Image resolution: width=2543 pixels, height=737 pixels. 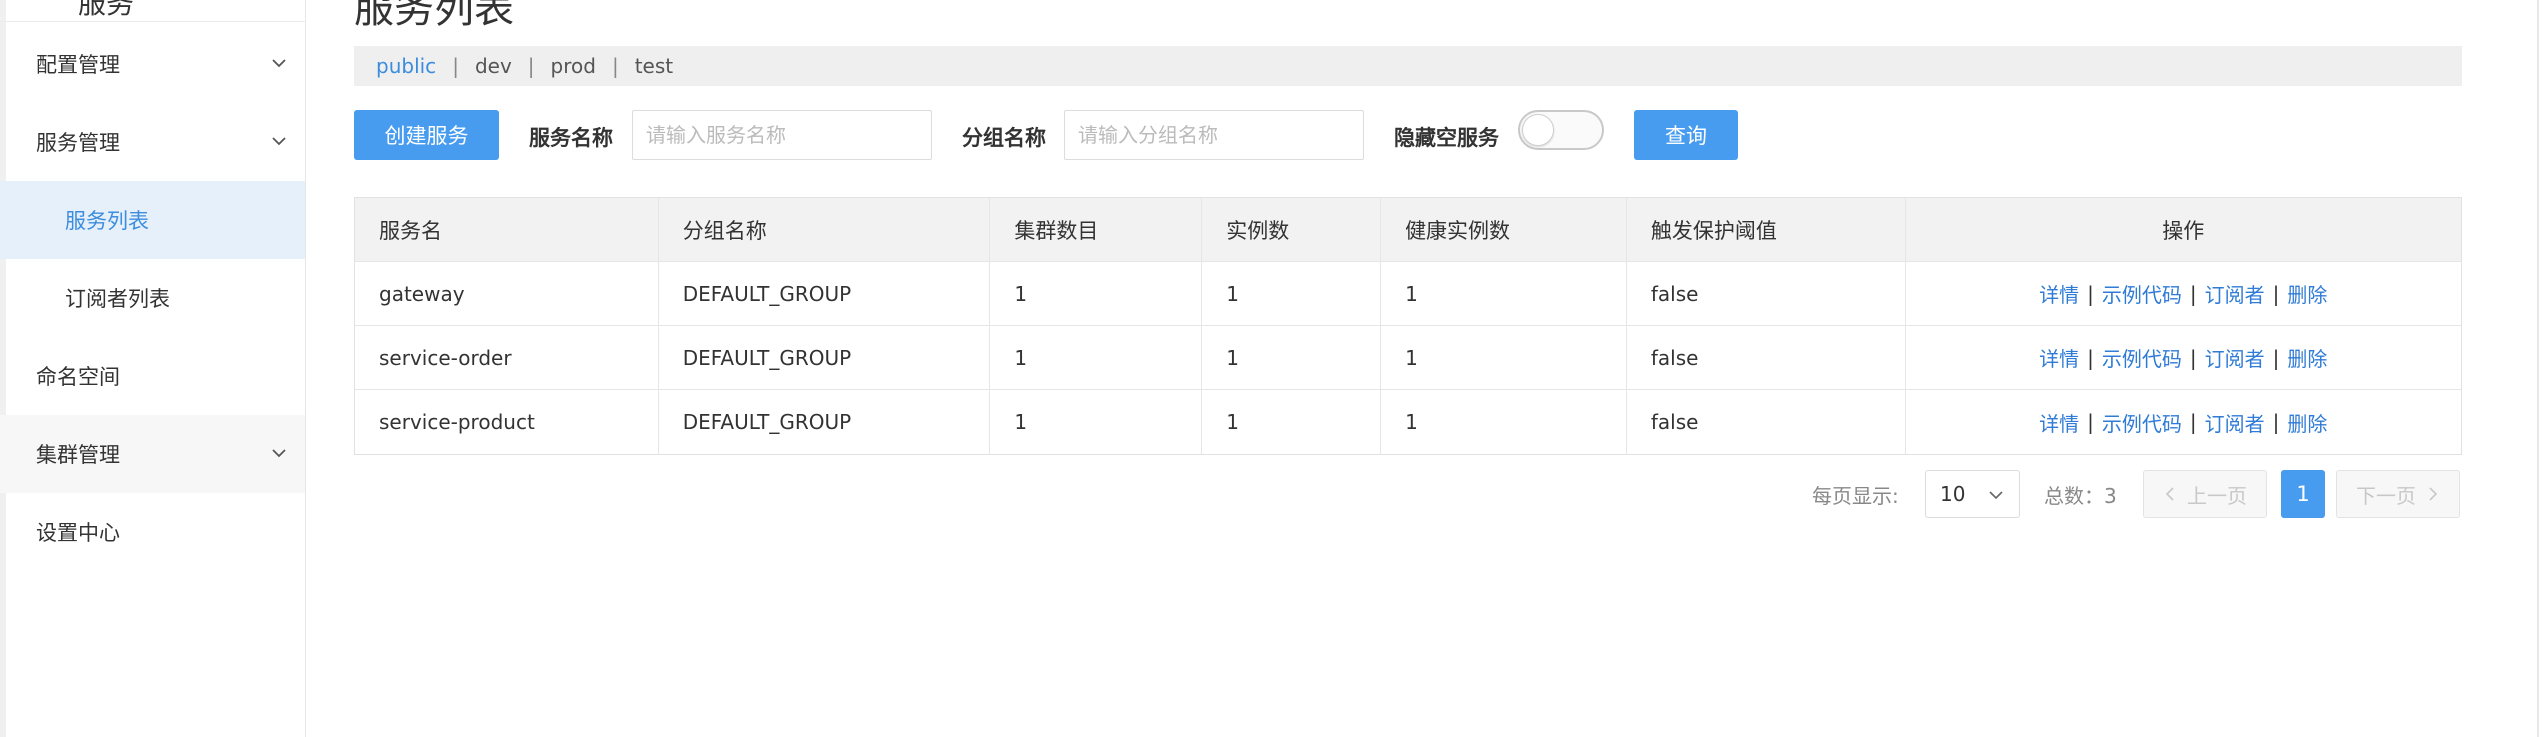 I want to click on hide-empty-label: 隐藏空服务, so click(x=1446, y=138).